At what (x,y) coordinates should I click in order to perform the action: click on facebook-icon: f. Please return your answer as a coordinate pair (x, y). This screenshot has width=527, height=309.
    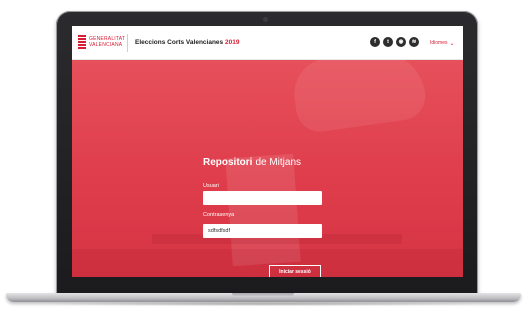
    Looking at the image, I should click on (375, 42).